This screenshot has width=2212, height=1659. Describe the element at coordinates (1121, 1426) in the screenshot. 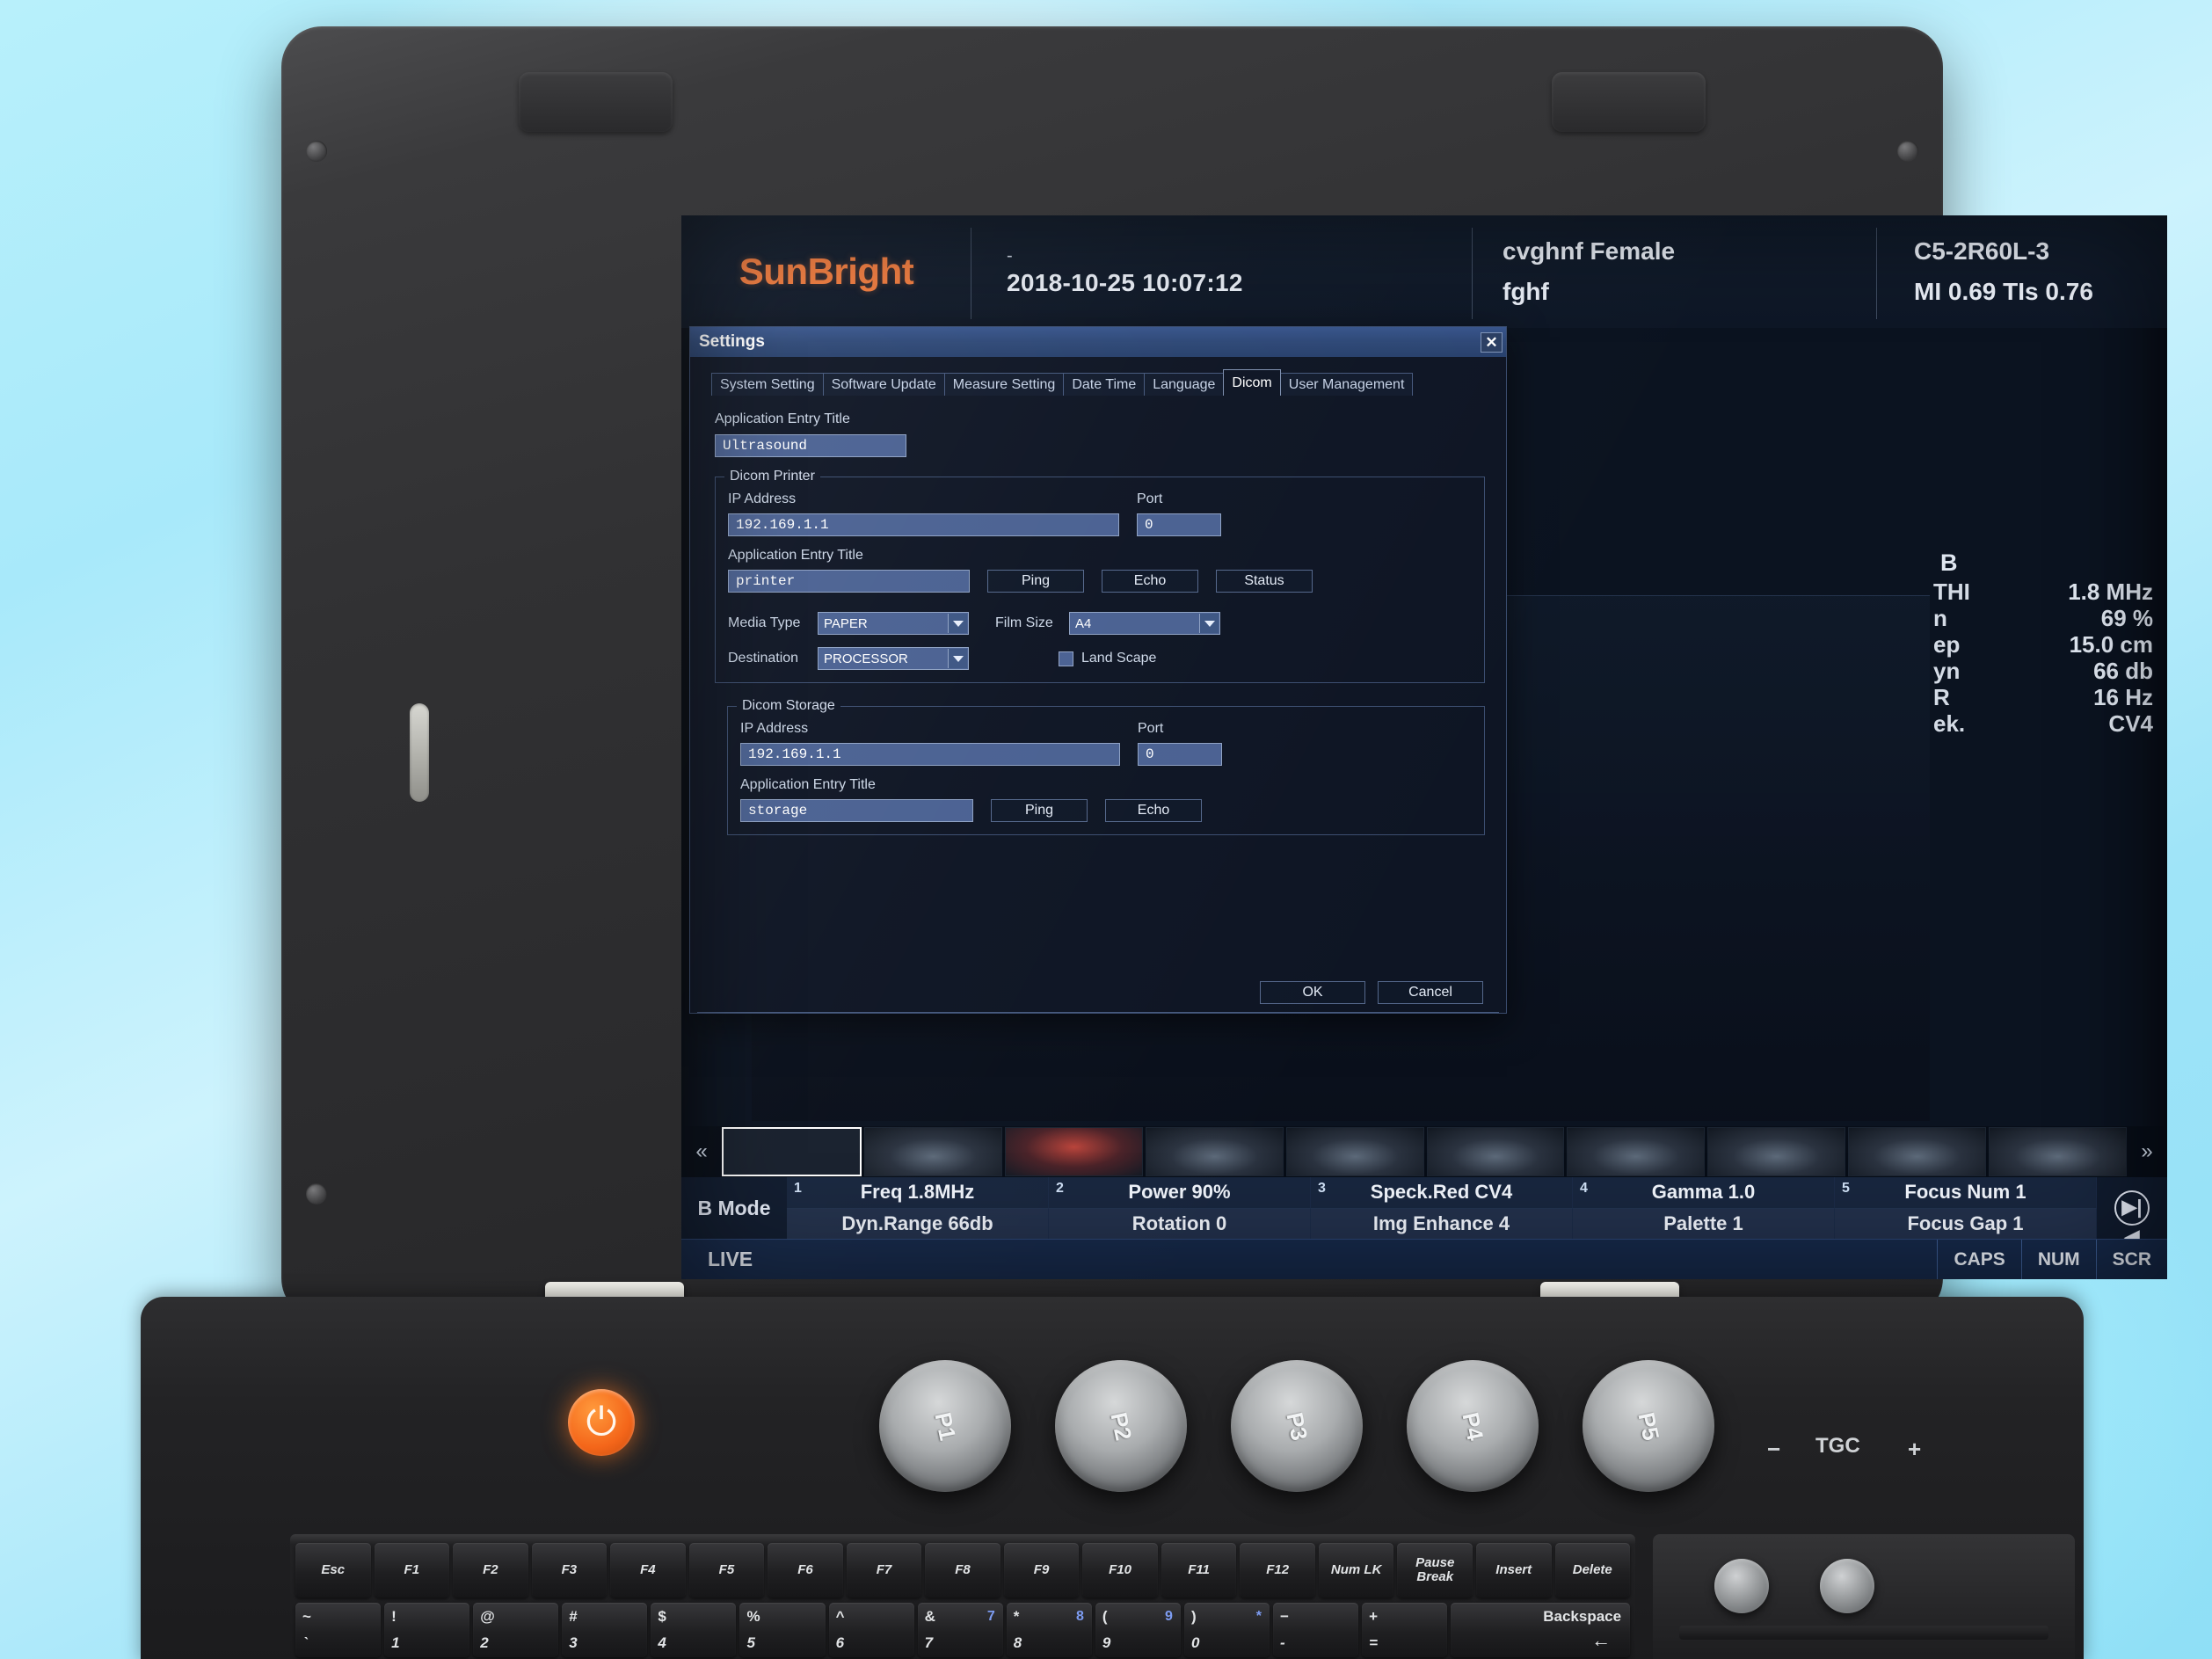

I see `knob-p2: P2` at that location.